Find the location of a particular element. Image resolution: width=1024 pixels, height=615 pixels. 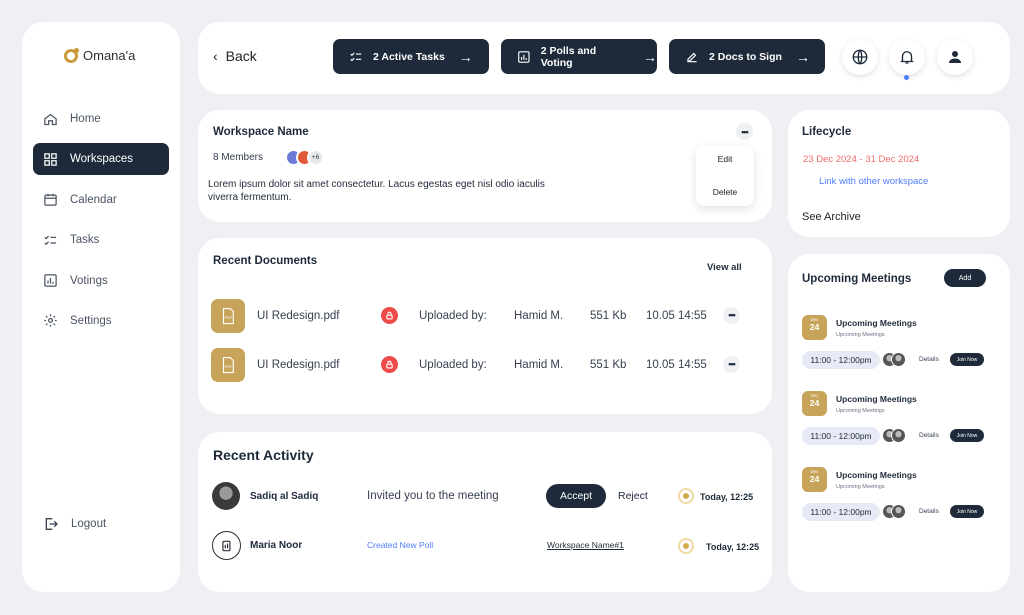

sidebar-item-votings: Votings is located at coordinates (101, 281).